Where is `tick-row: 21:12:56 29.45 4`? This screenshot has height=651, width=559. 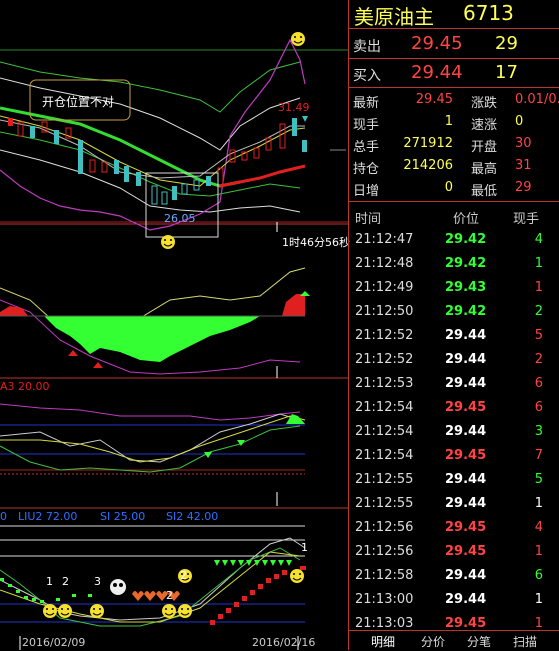
tick-row: 21:12:56 29.45 4 is located at coordinates (454, 528).